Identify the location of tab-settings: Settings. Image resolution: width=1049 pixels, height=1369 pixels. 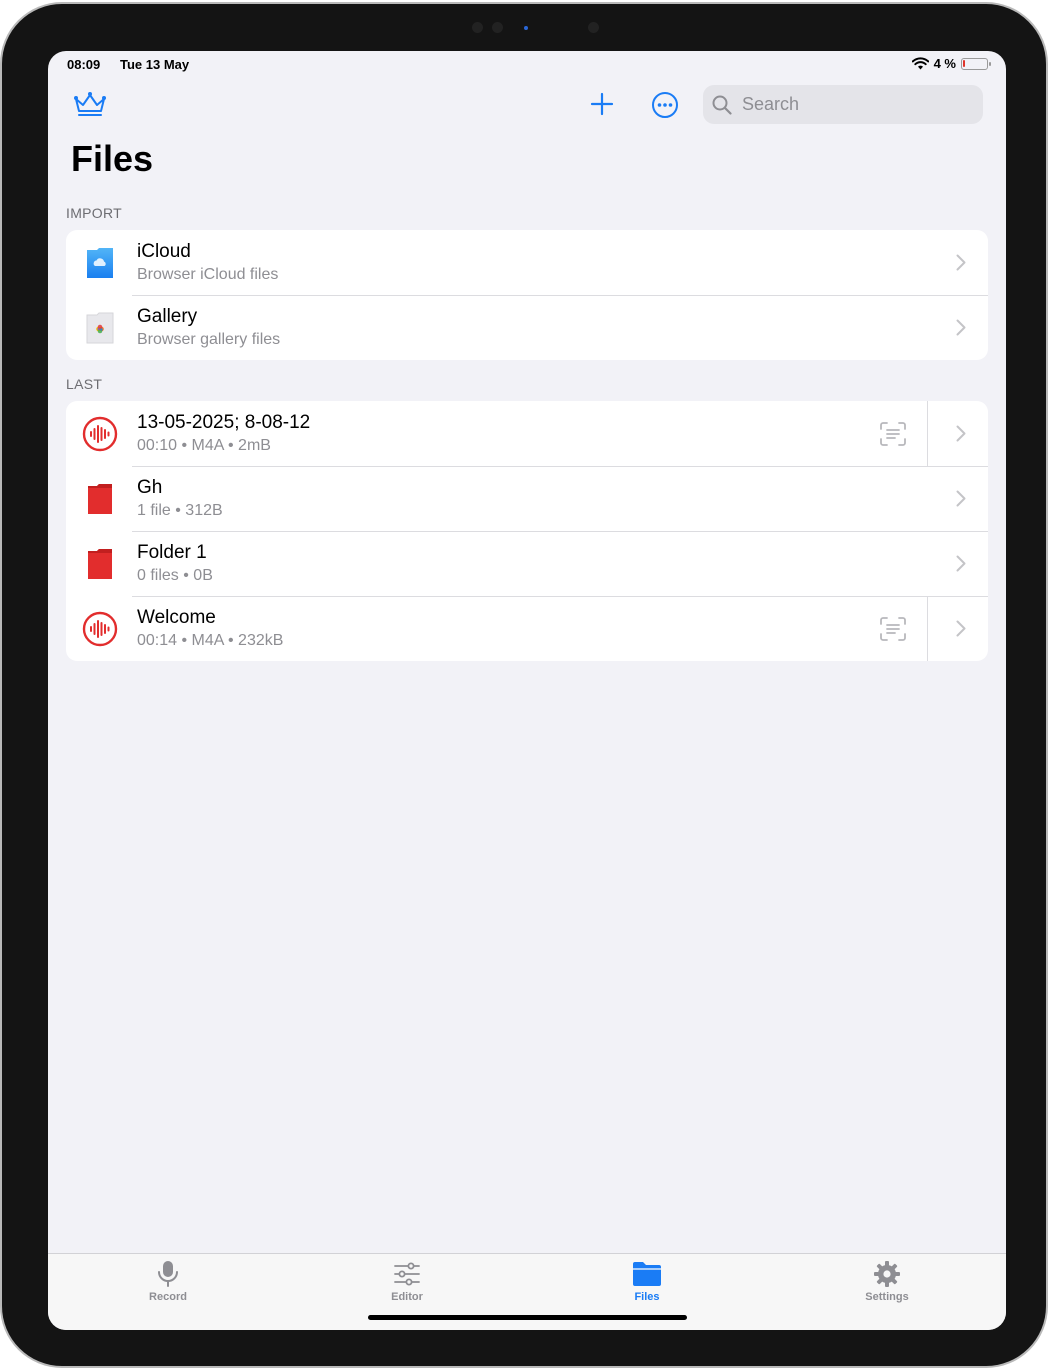
(887, 1281).